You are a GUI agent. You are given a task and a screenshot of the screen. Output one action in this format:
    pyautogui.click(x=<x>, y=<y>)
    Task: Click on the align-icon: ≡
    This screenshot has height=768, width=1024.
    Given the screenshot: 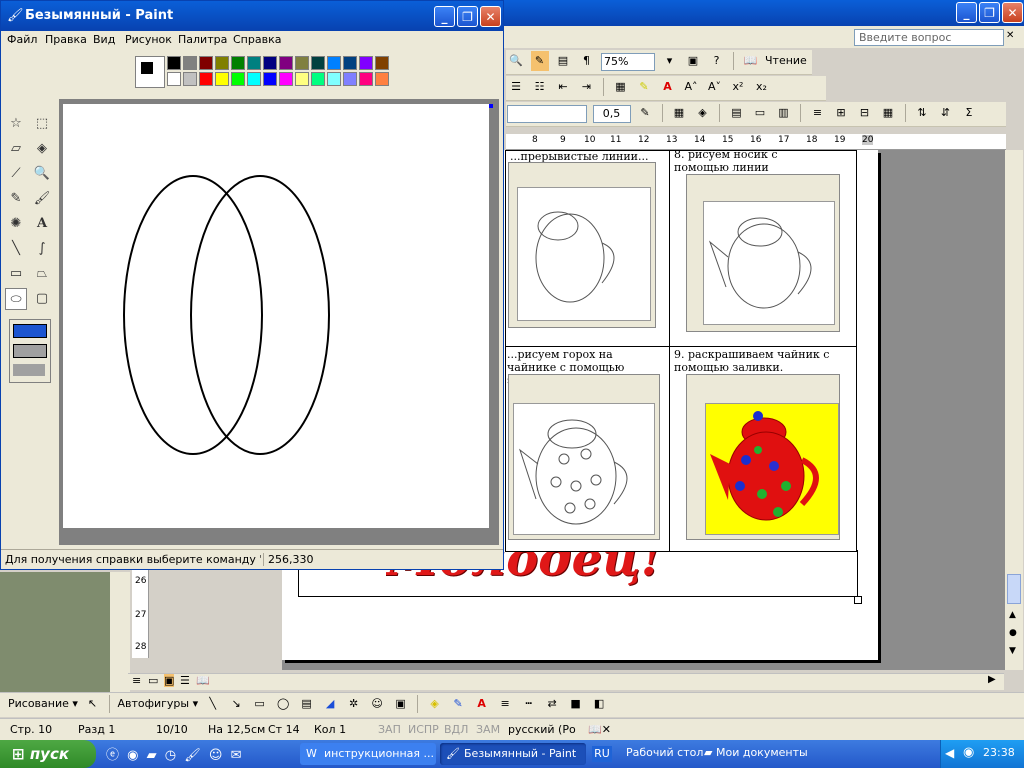 What is the action you would take?
    pyautogui.click(x=818, y=113)
    